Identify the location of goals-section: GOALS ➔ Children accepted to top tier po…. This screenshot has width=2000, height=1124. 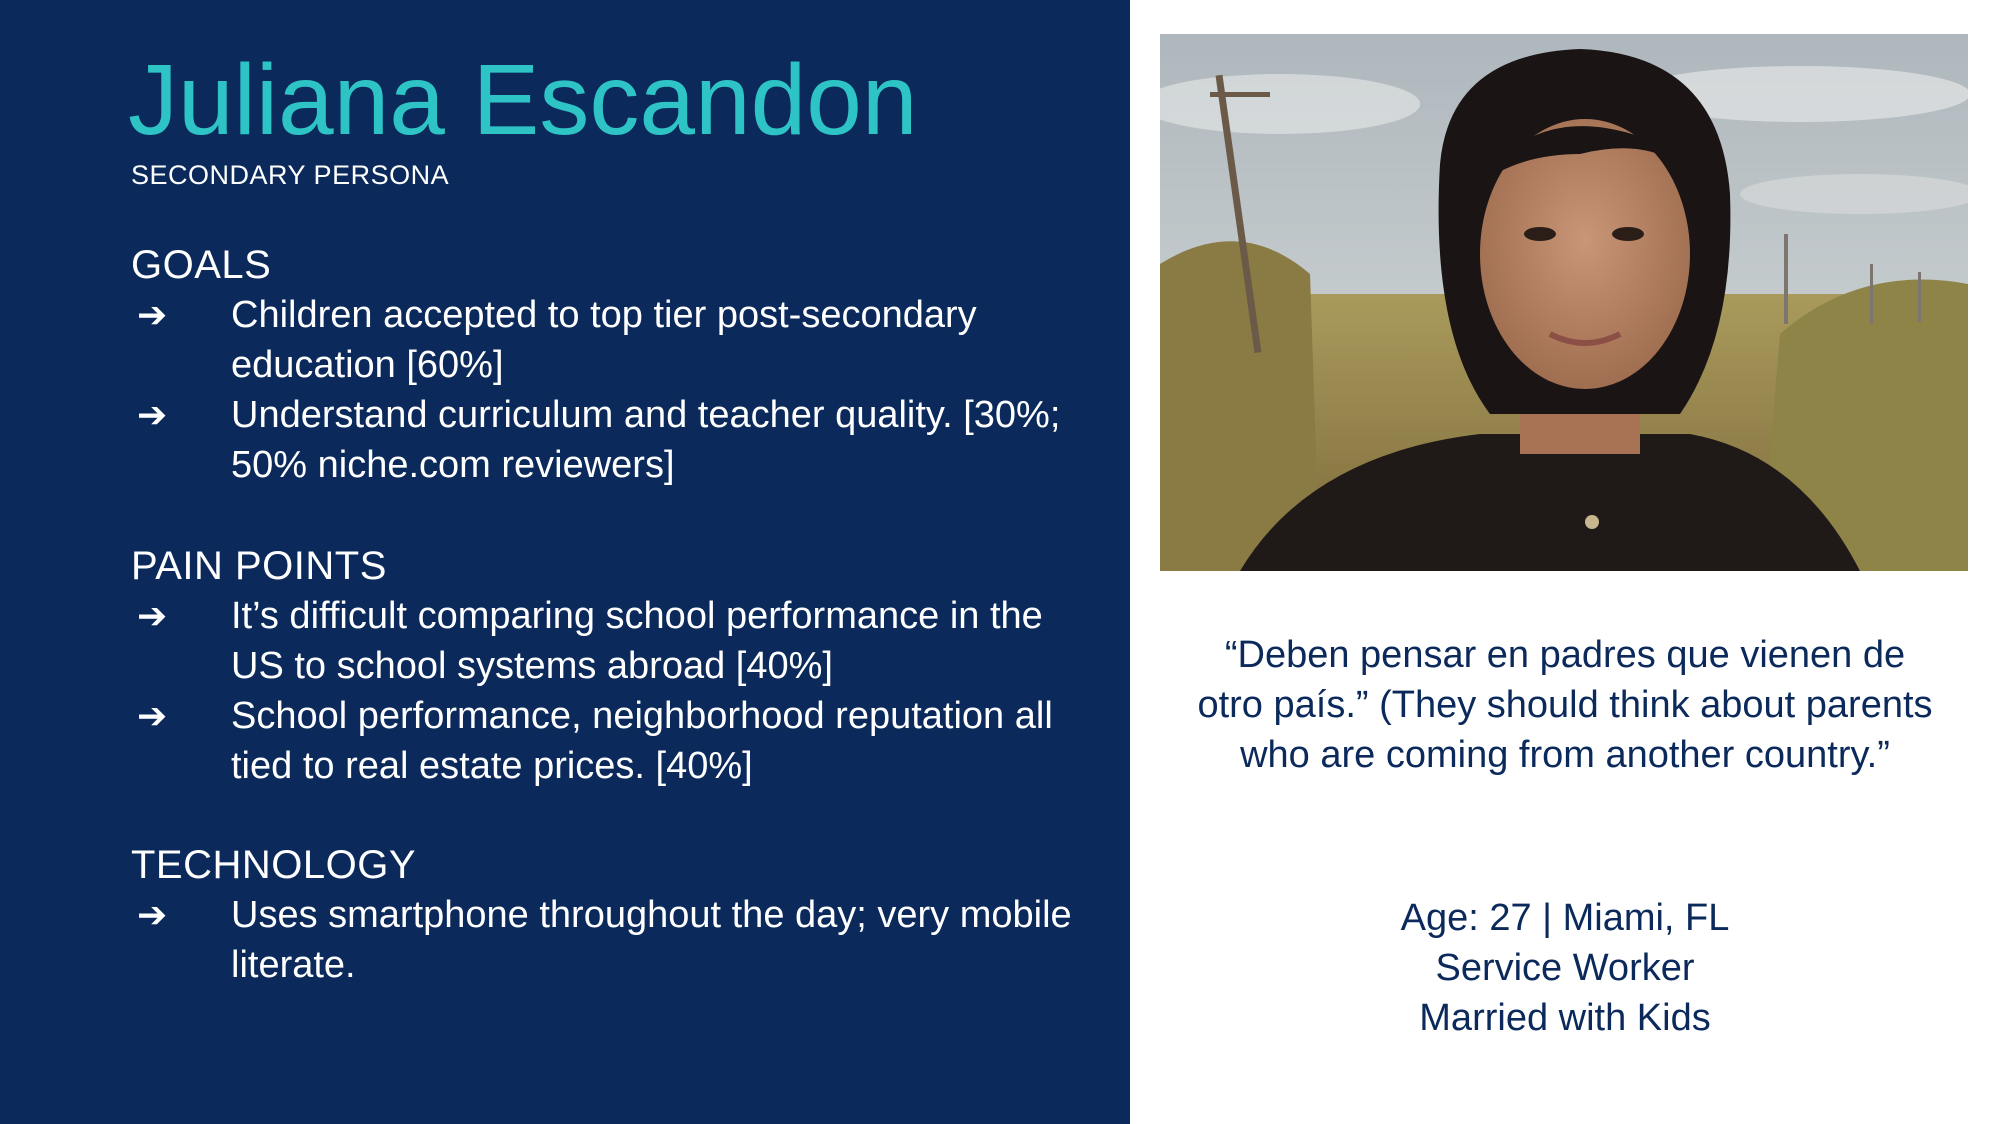
(611, 365).